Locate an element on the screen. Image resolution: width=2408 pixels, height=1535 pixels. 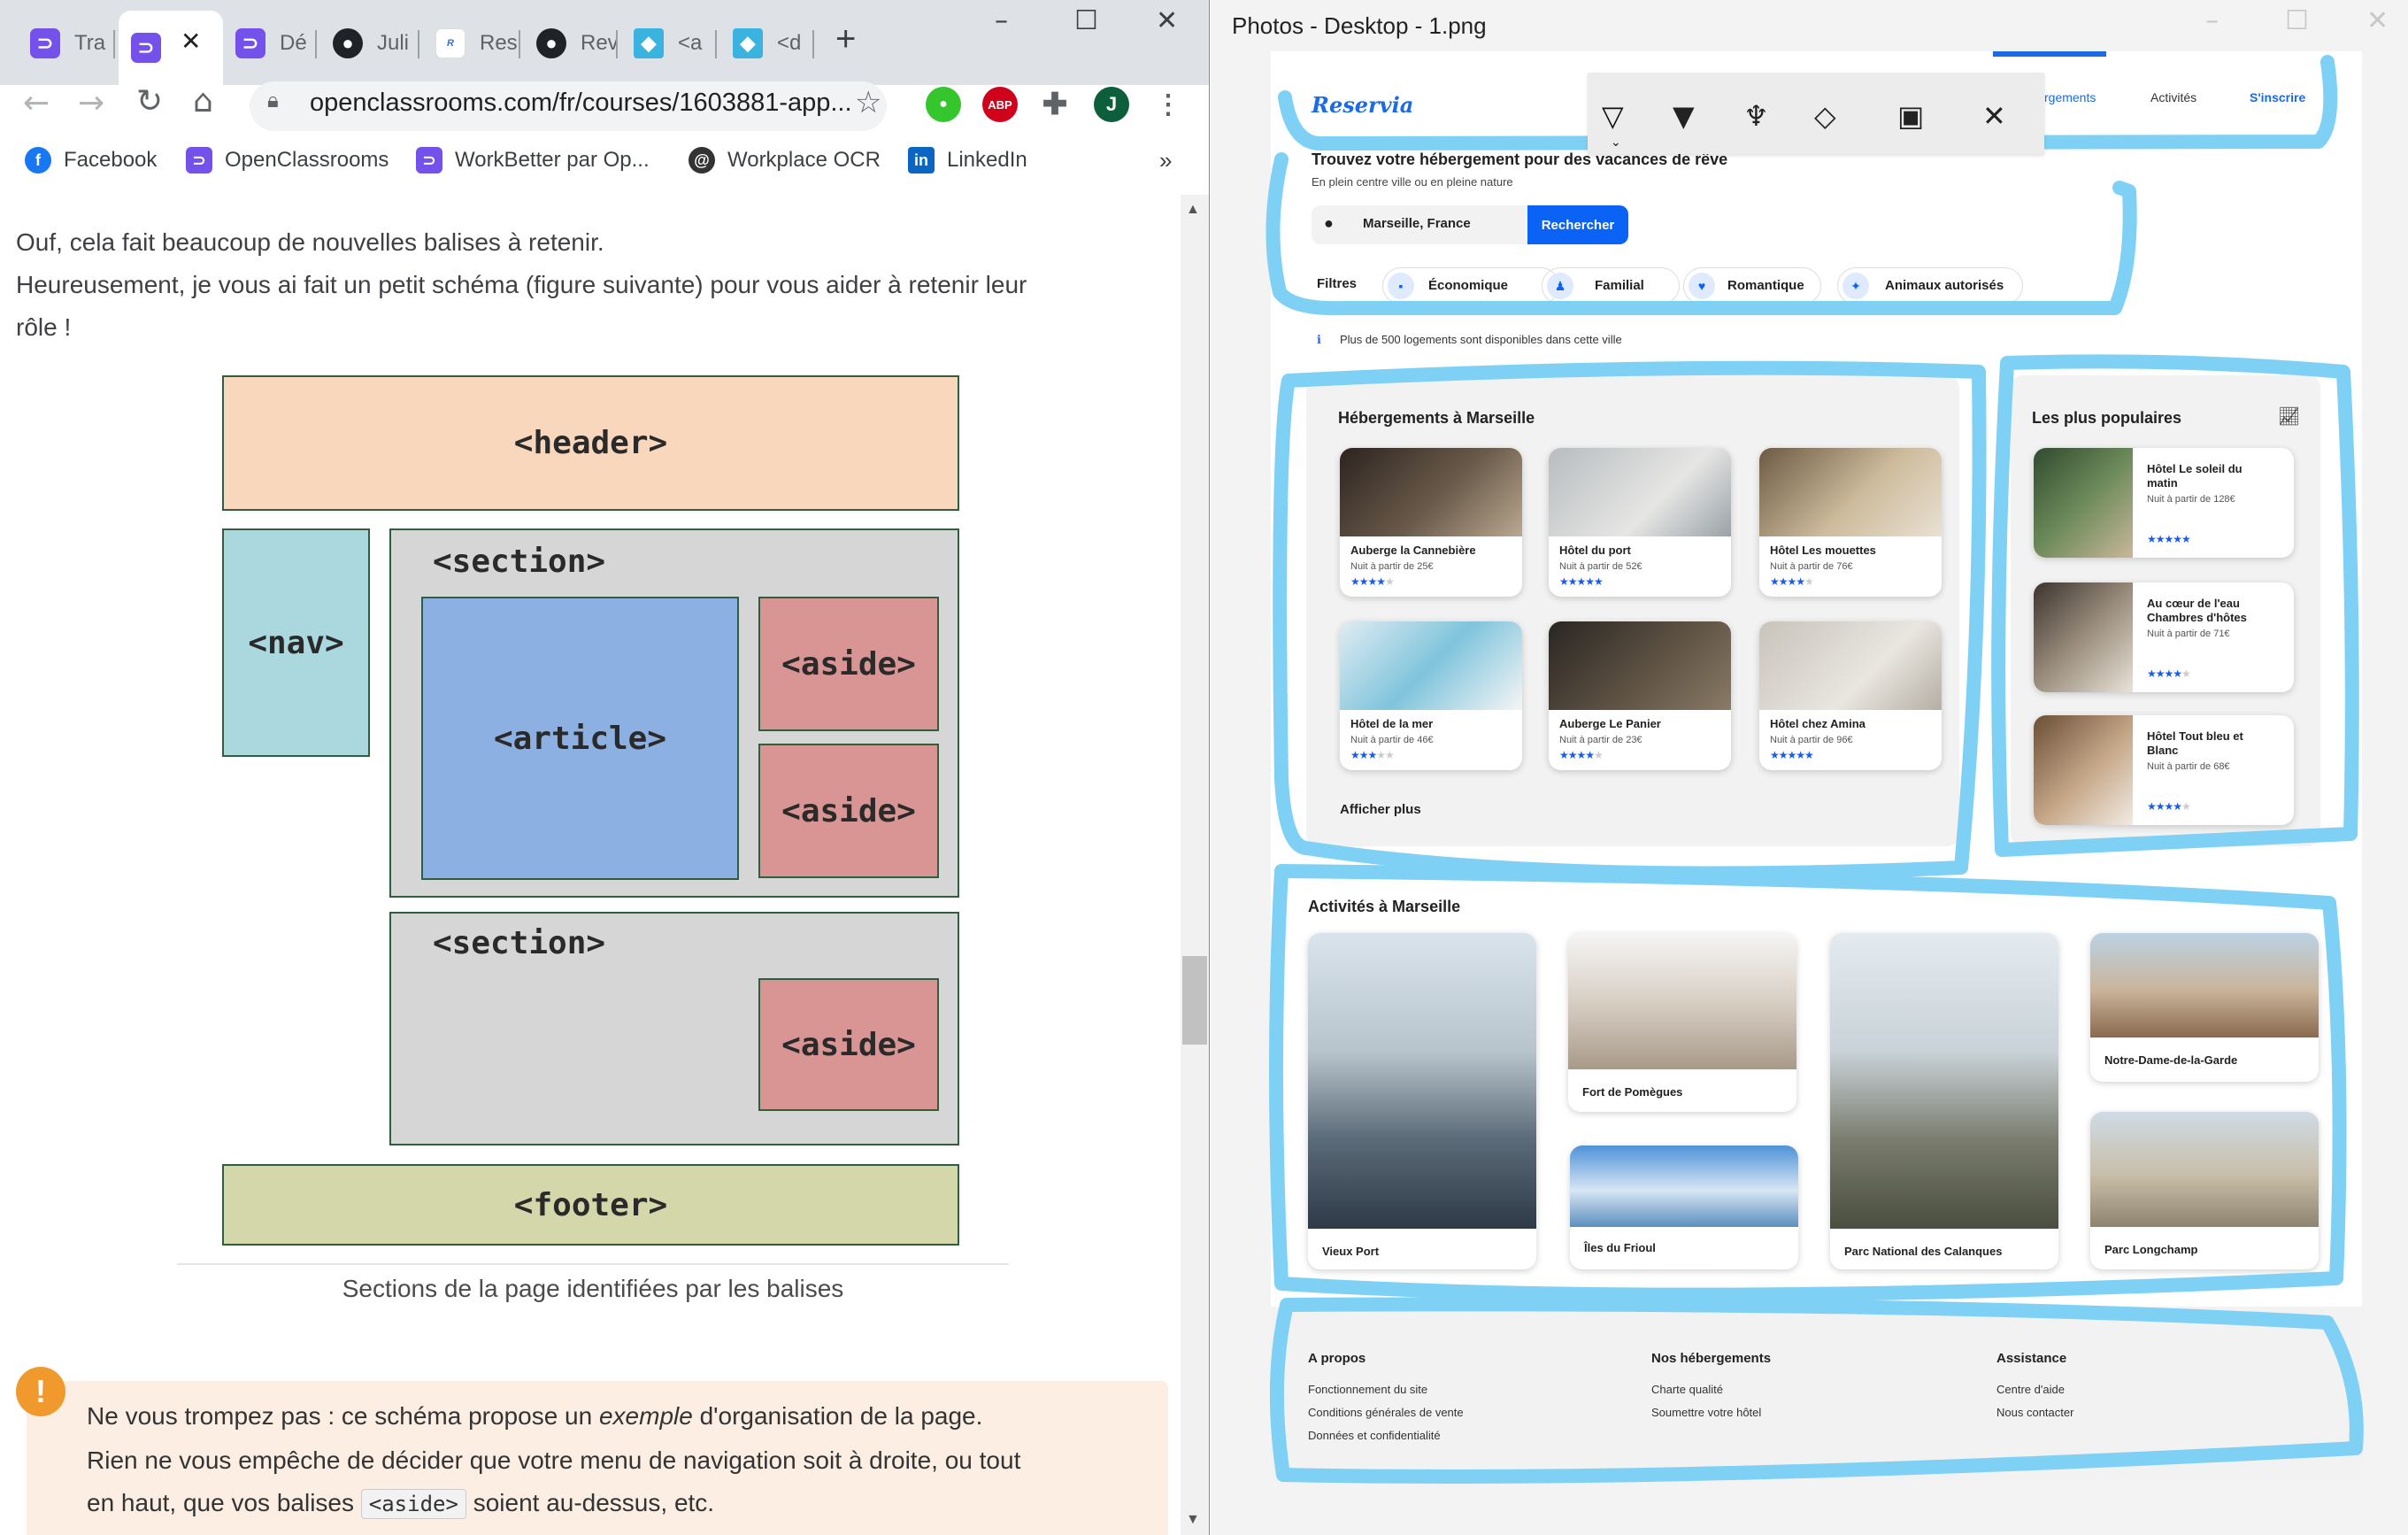
search-button: Rechercher is located at coordinates (1577, 224).